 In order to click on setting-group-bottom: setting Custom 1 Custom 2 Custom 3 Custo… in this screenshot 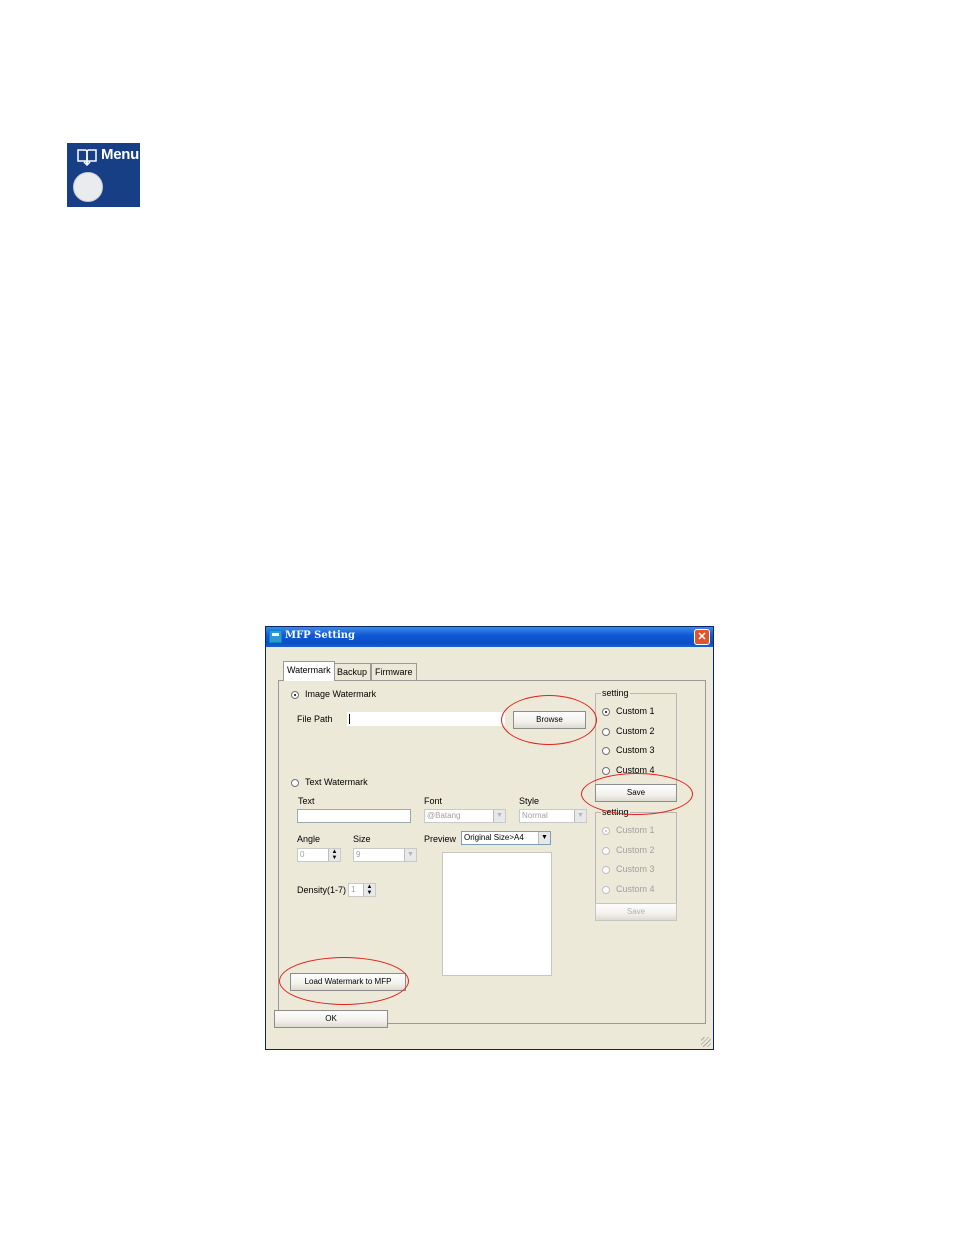, I will do `click(636, 862)`.